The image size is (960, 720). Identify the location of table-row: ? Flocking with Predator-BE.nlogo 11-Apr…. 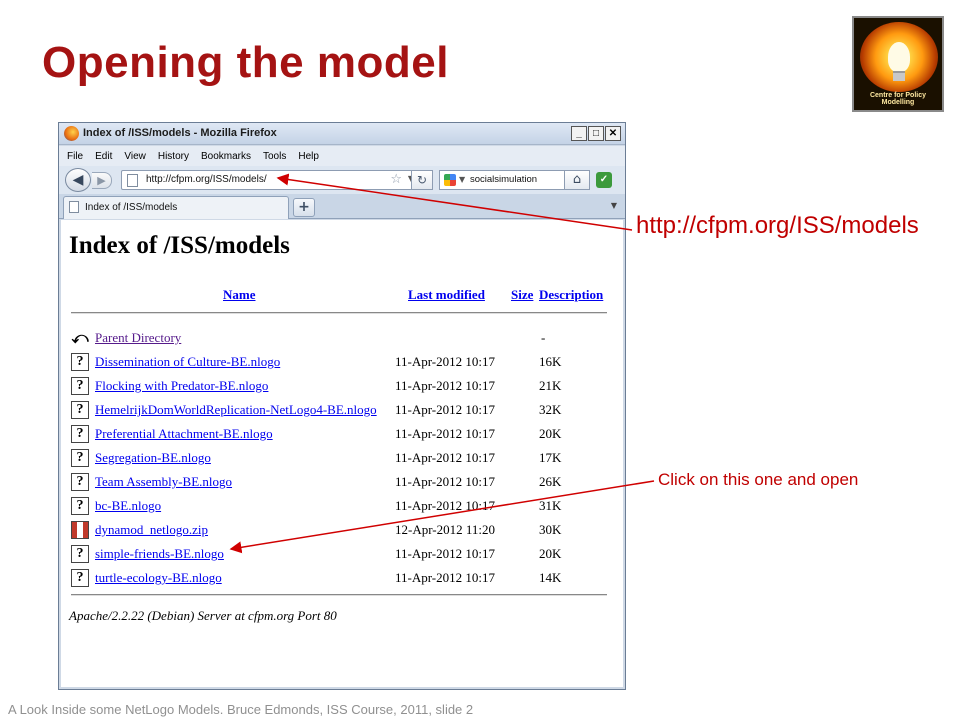
(341, 385).